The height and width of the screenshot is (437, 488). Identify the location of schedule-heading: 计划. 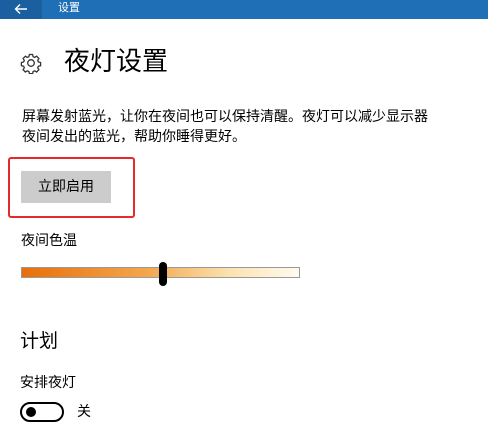
(39, 341).